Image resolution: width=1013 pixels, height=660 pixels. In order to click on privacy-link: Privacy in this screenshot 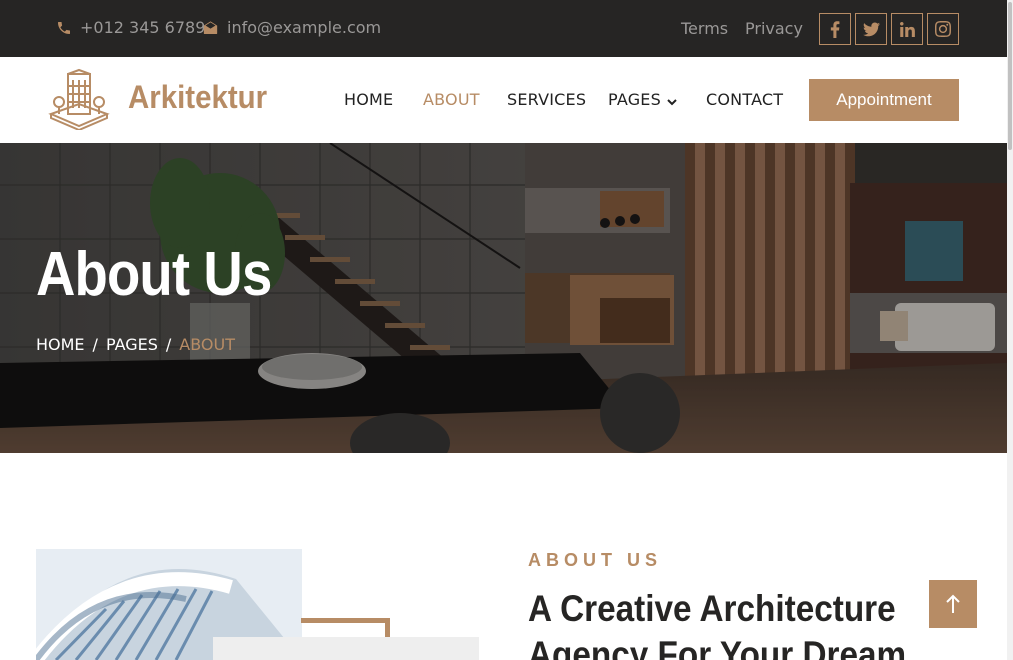, I will do `click(774, 28)`.